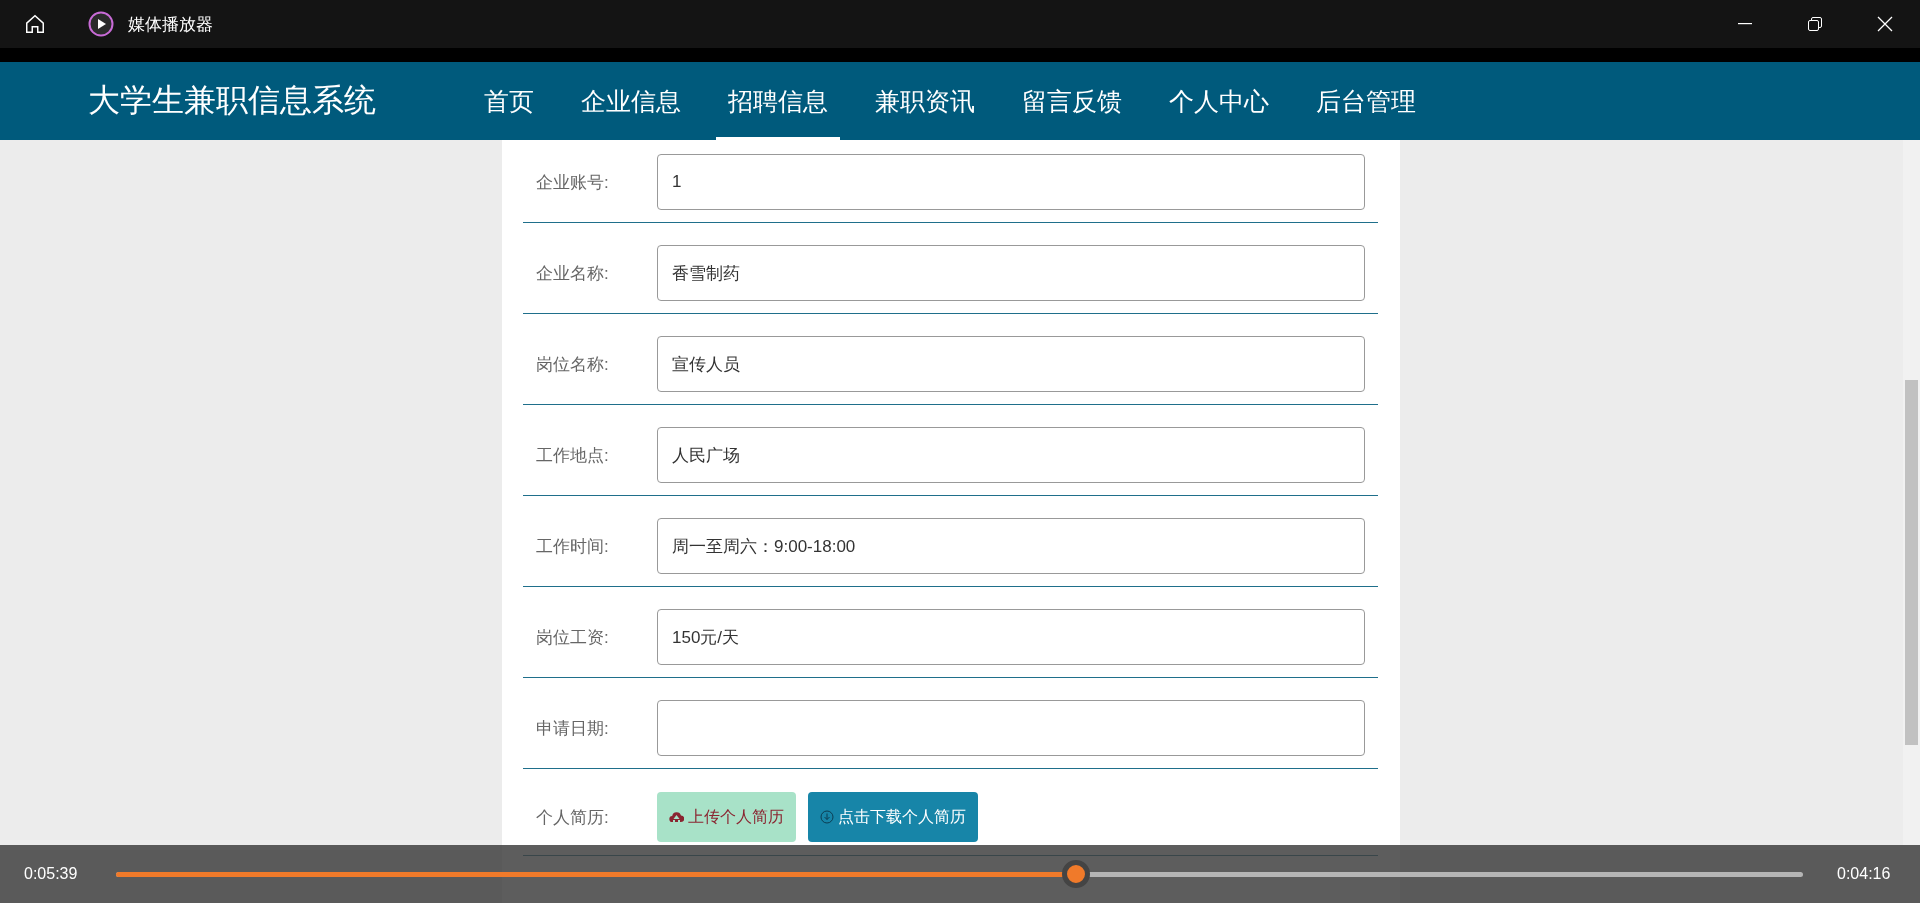  I want to click on field-label: 工作时间:, so click(572, 546).